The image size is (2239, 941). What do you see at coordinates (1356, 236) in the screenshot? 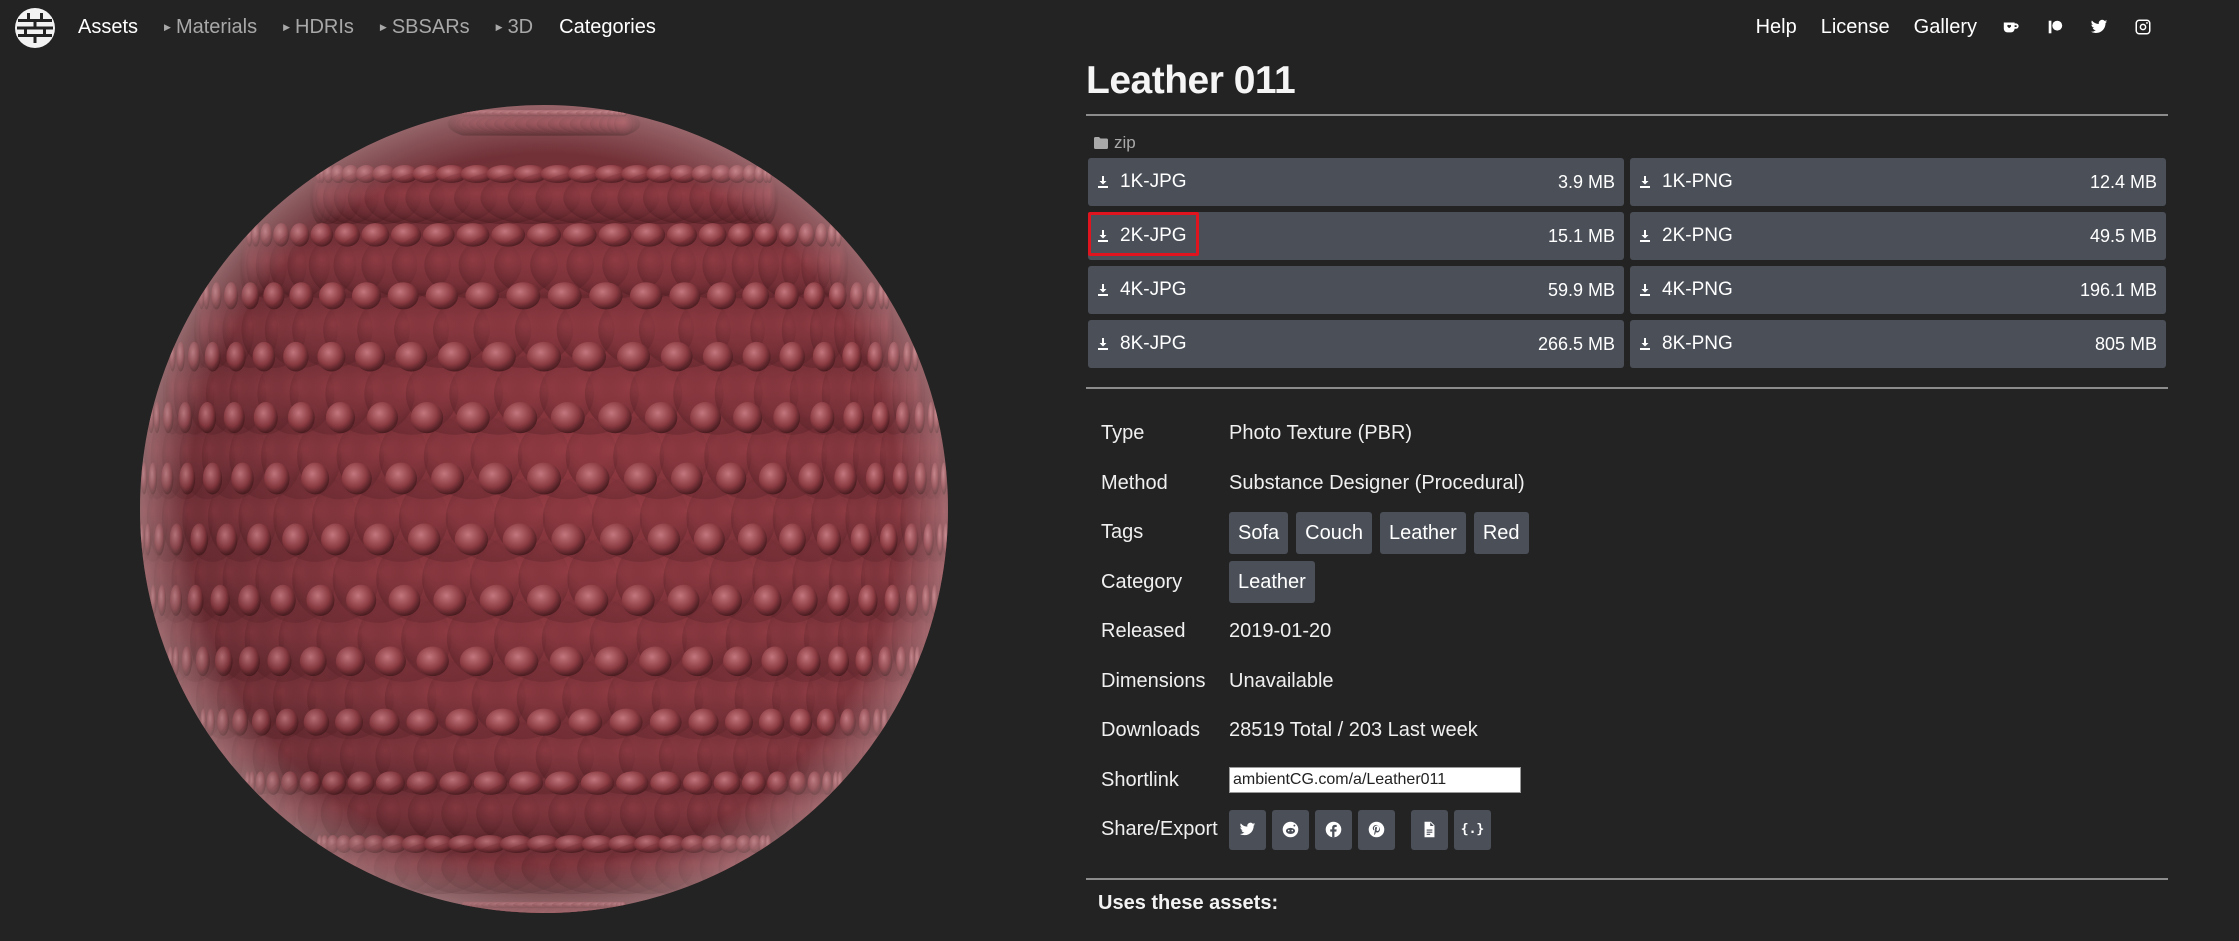
I see `download-2k-jpg-button: 2K-JPG 15.1 MB` at bounding box center [1356, 236].